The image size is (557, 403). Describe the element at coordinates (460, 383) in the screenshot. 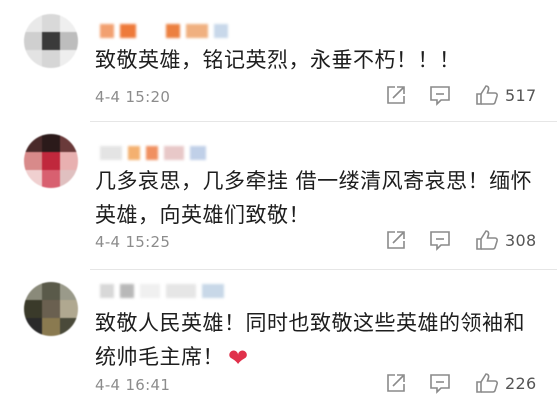

I see `comment-actions: 226` at that location.